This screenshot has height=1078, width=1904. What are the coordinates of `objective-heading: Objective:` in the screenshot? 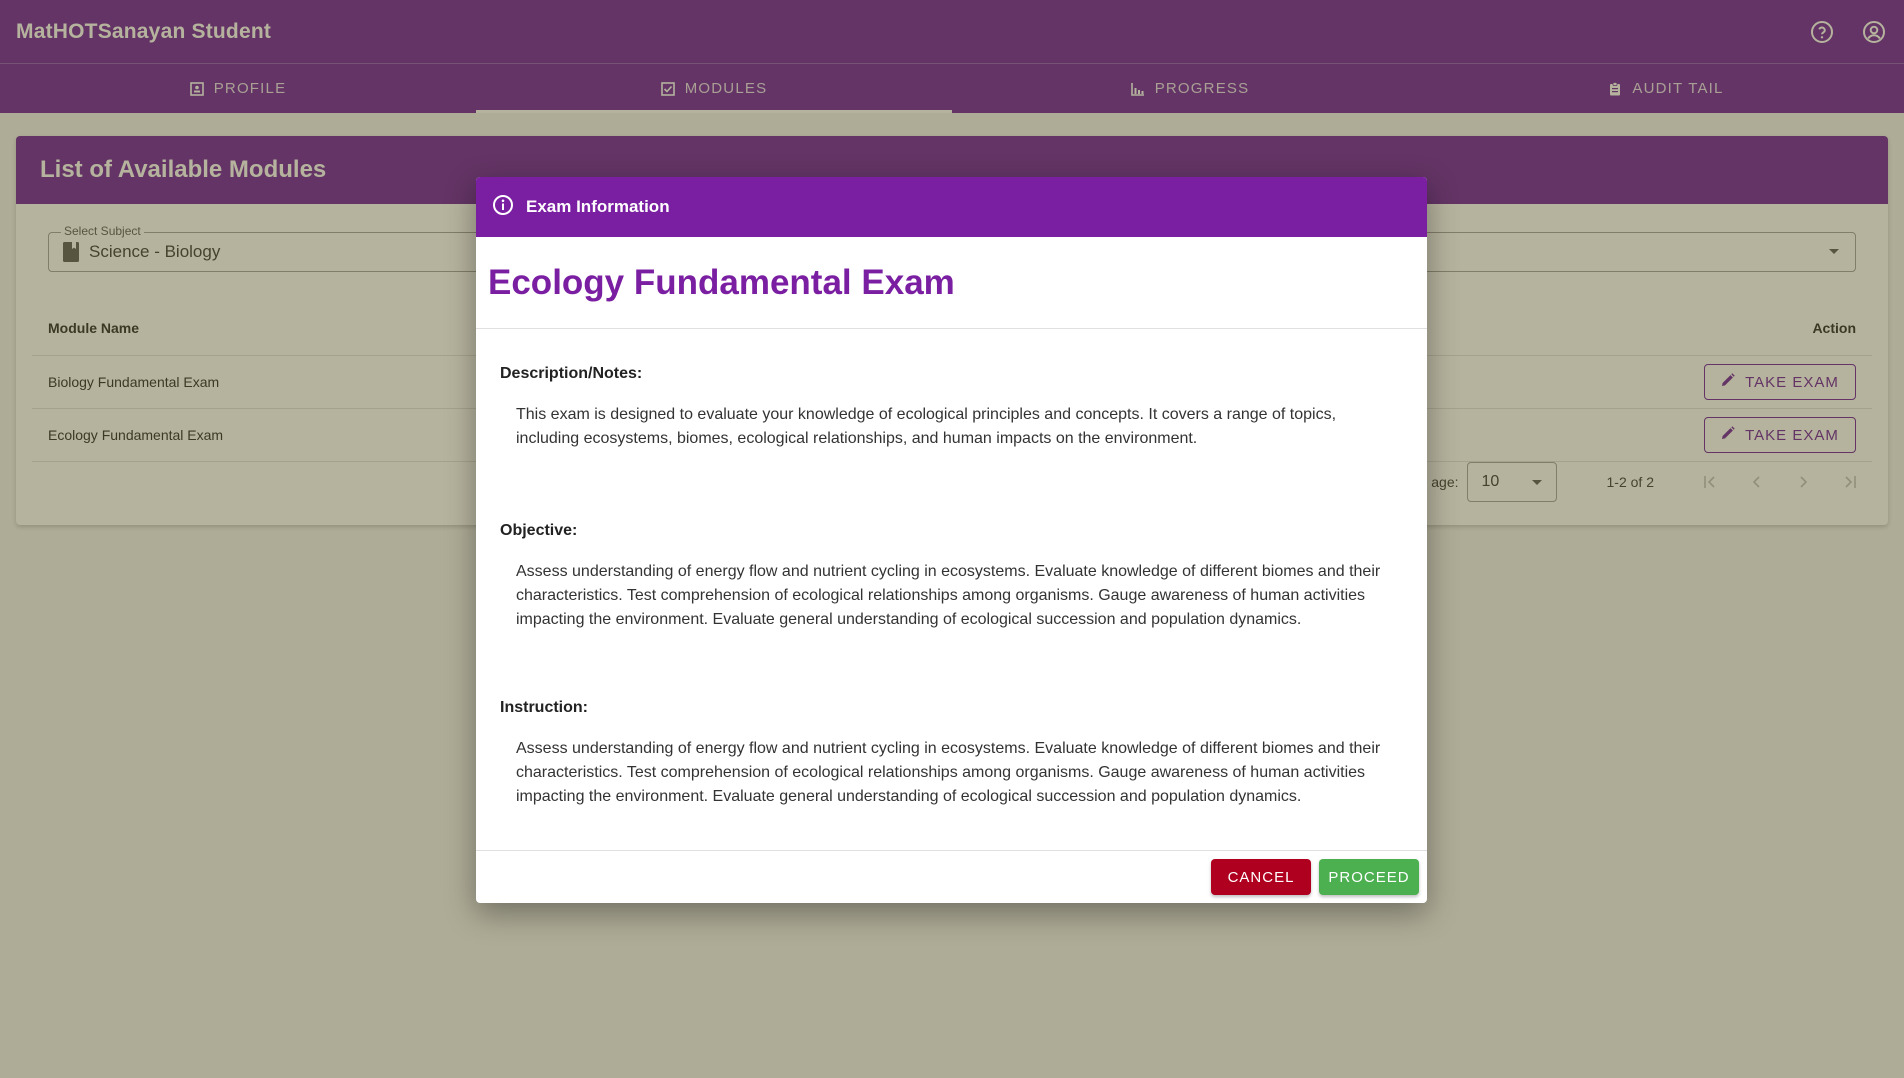 It's located at (539, 530).